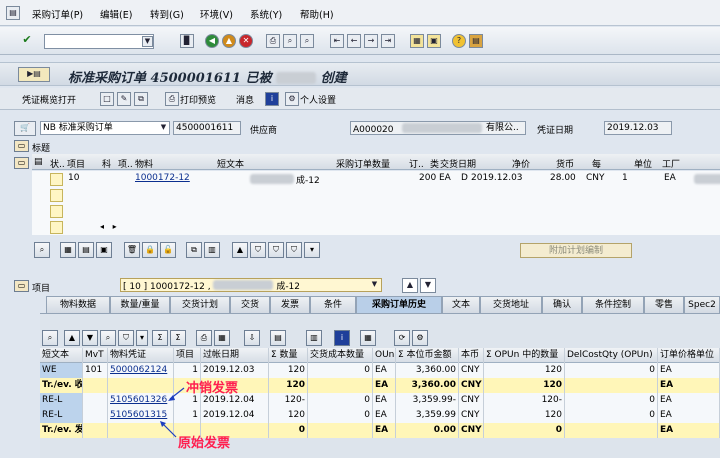 The height and width of the screenshot is (458, 720). I want to click on unlock-icon: 🔓, so click(168, 250).